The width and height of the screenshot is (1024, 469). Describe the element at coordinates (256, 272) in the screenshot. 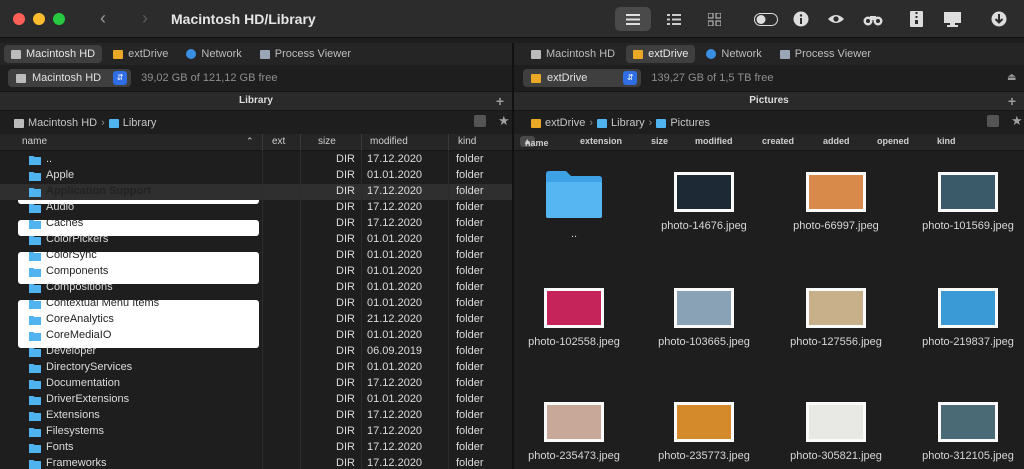

I see `table-row: Components DIR 01.01.2020 folder` at that location.